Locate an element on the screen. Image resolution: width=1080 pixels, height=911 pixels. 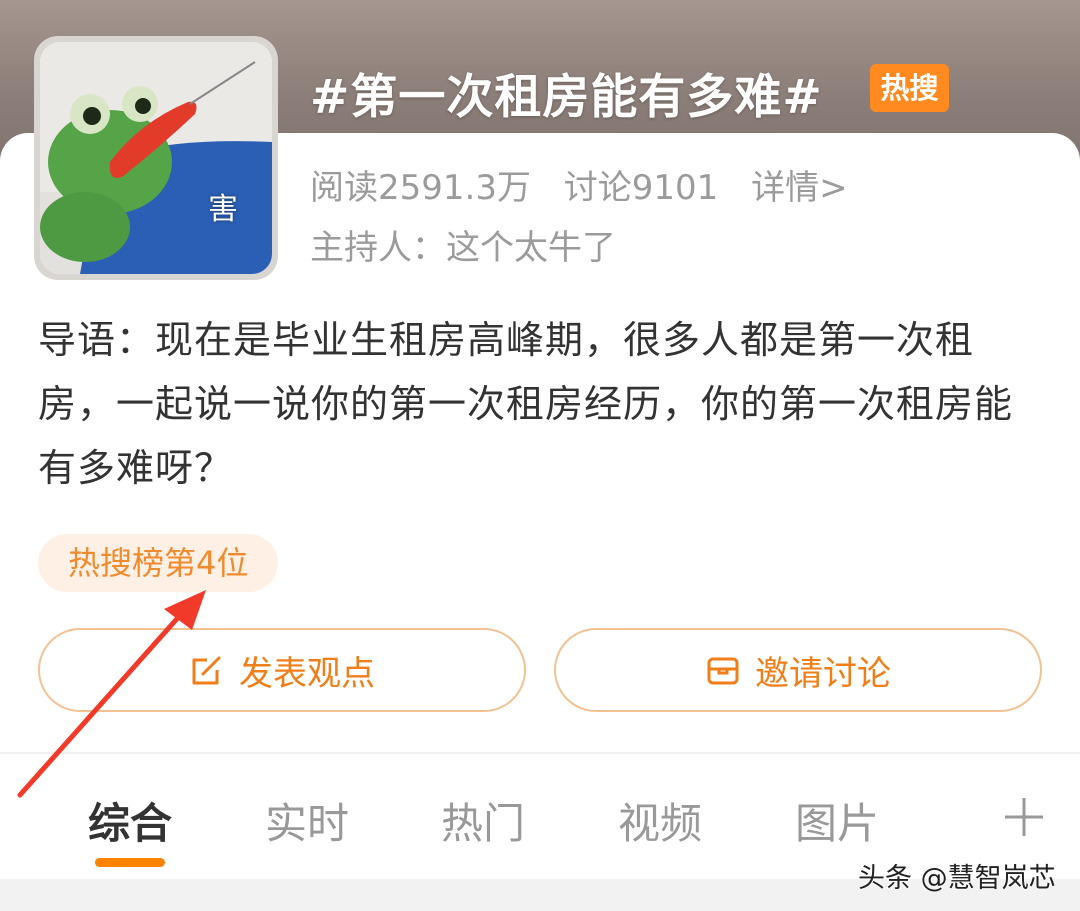
post-opinion-button: 发表观点 is located at coordinates (282, 670).